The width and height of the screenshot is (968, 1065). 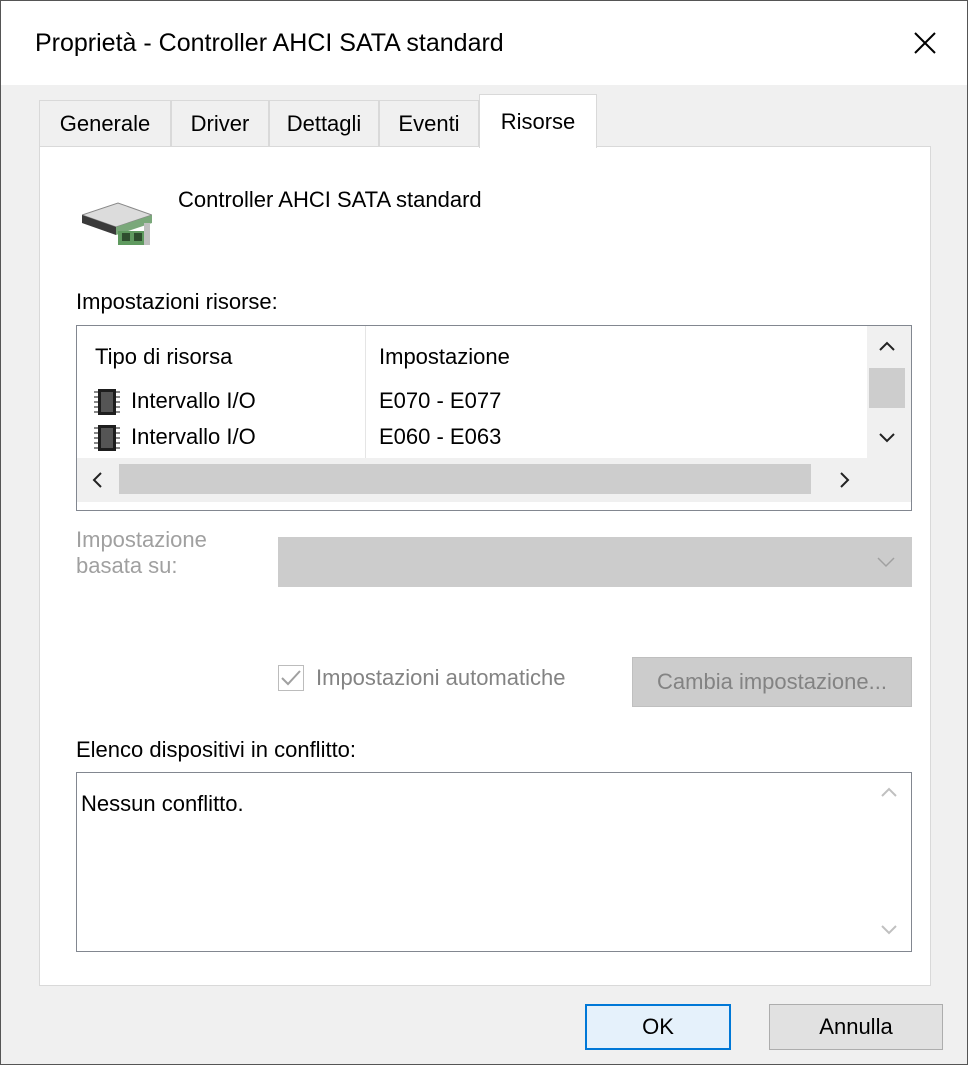 I want to click on tab-risorse: Risorse, so click(x=538, y=121).